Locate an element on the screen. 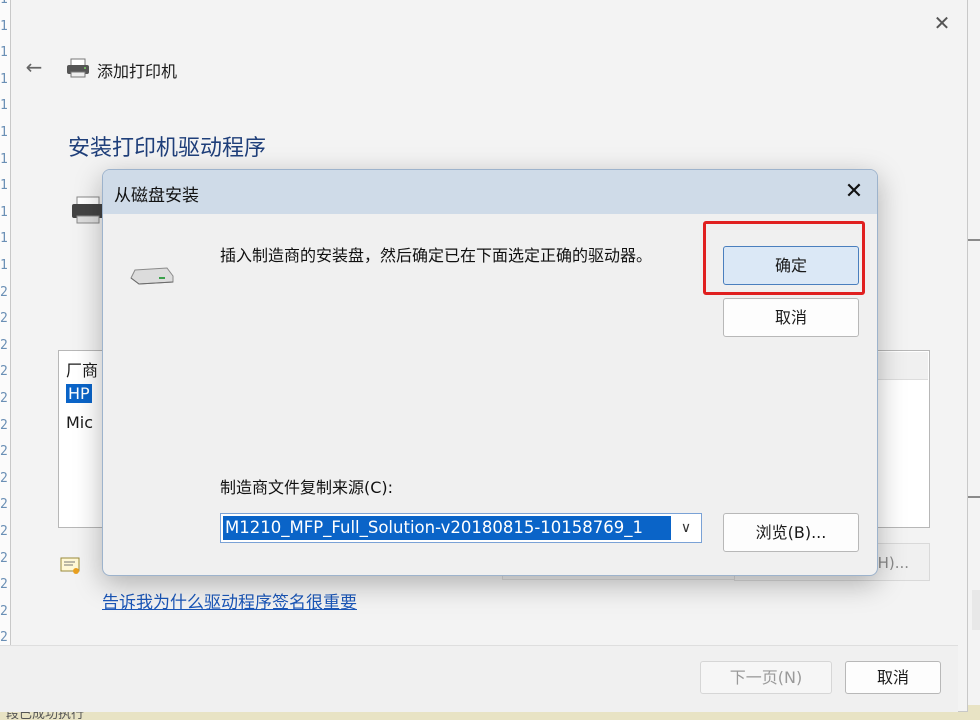 The width and height of the screenshot is (980, 720). list-item: Mic is located at coordinates (79, 422).